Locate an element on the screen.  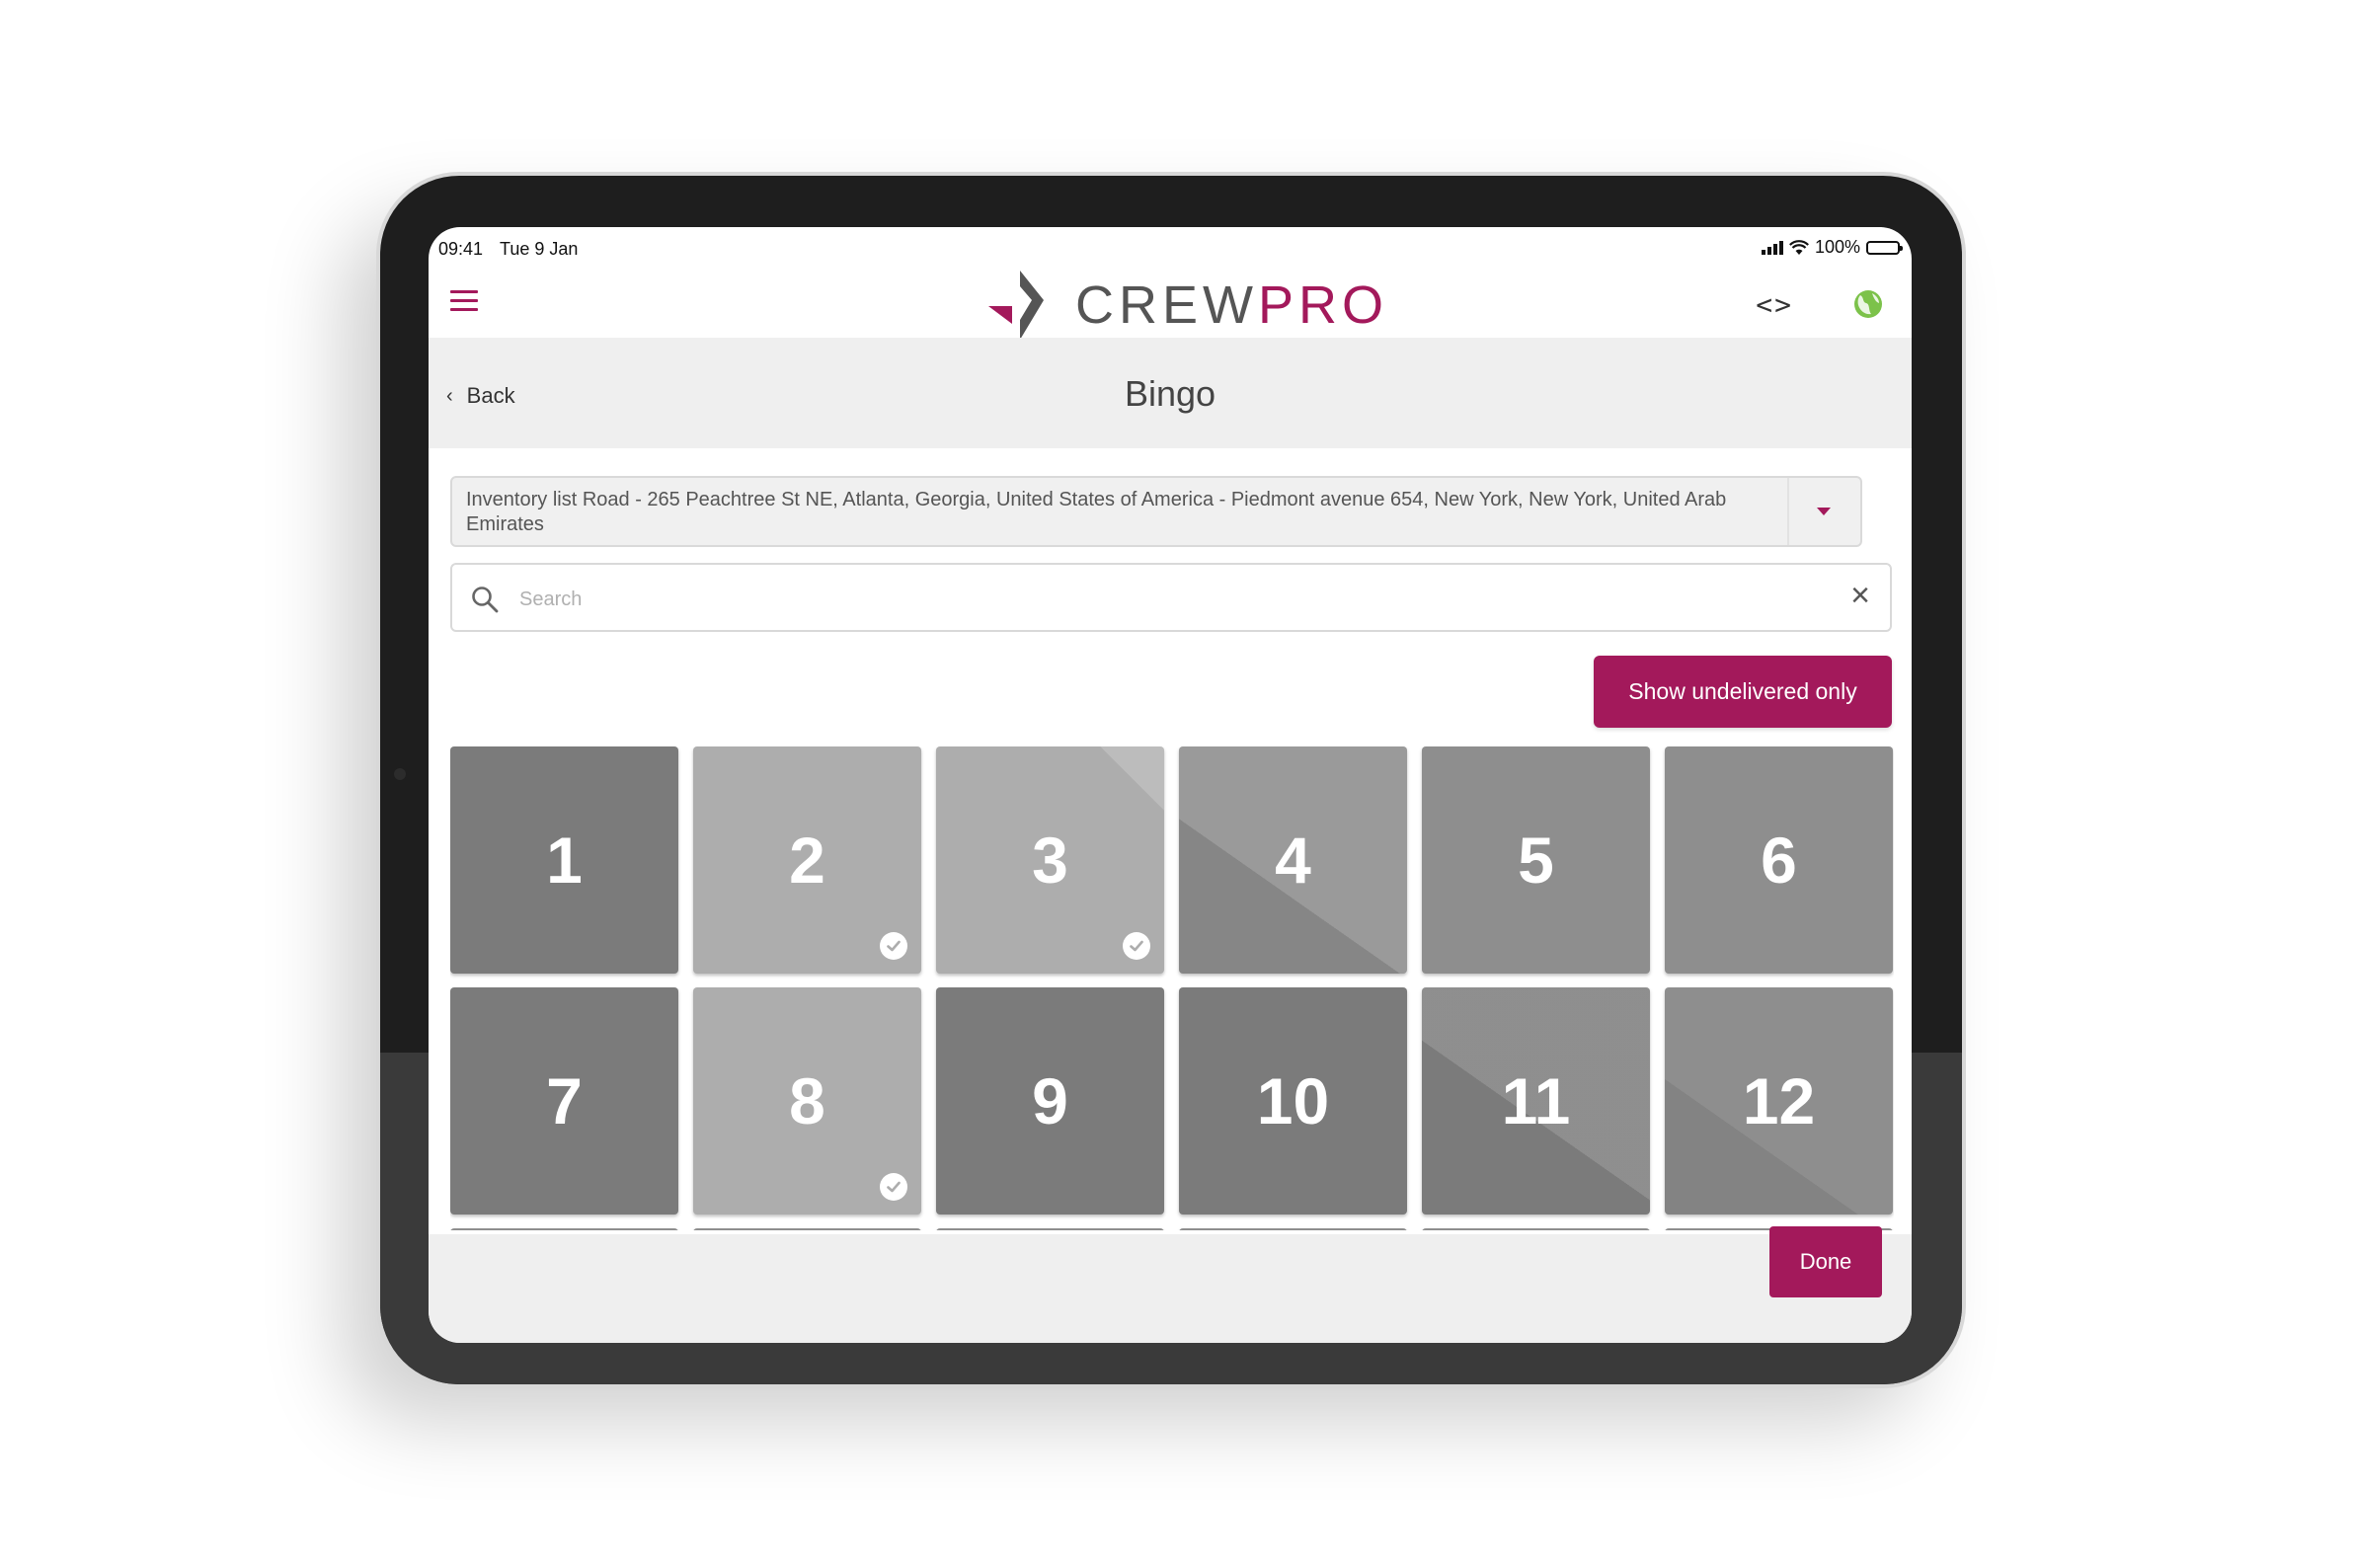
show-undelivered-button: Show undelivered only is located at coordinates (1743, 692).